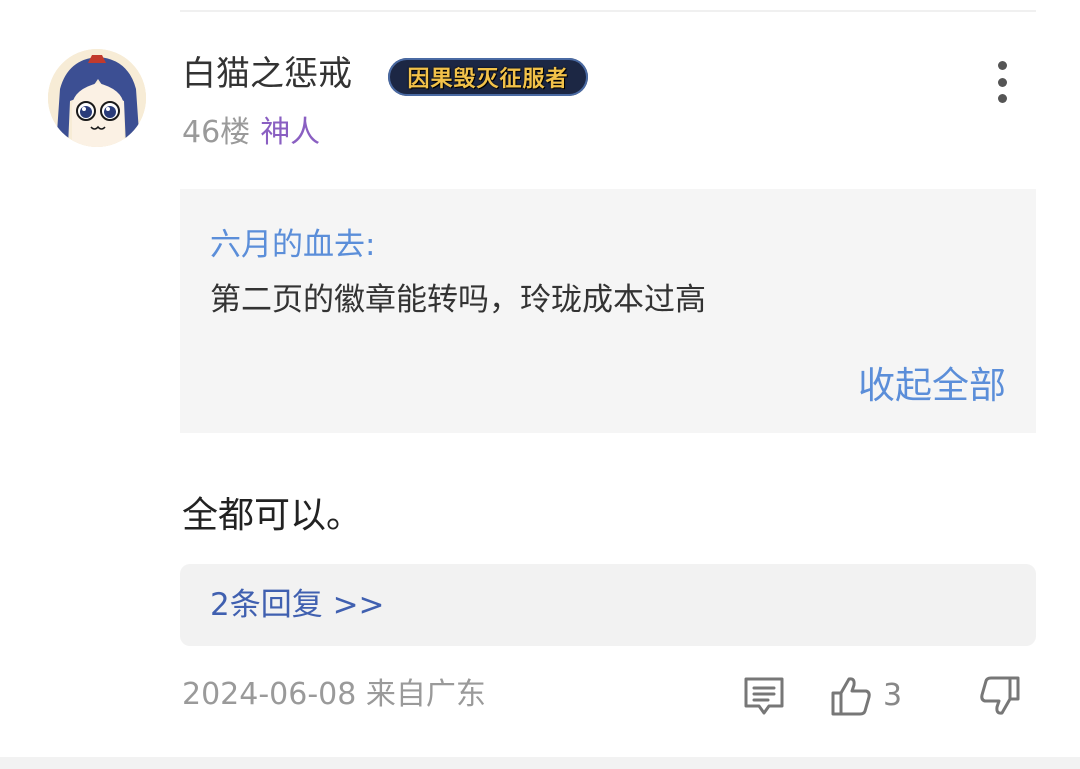 The image size is (1080, 769). I want to click on comment-icon, so click(764, 696).